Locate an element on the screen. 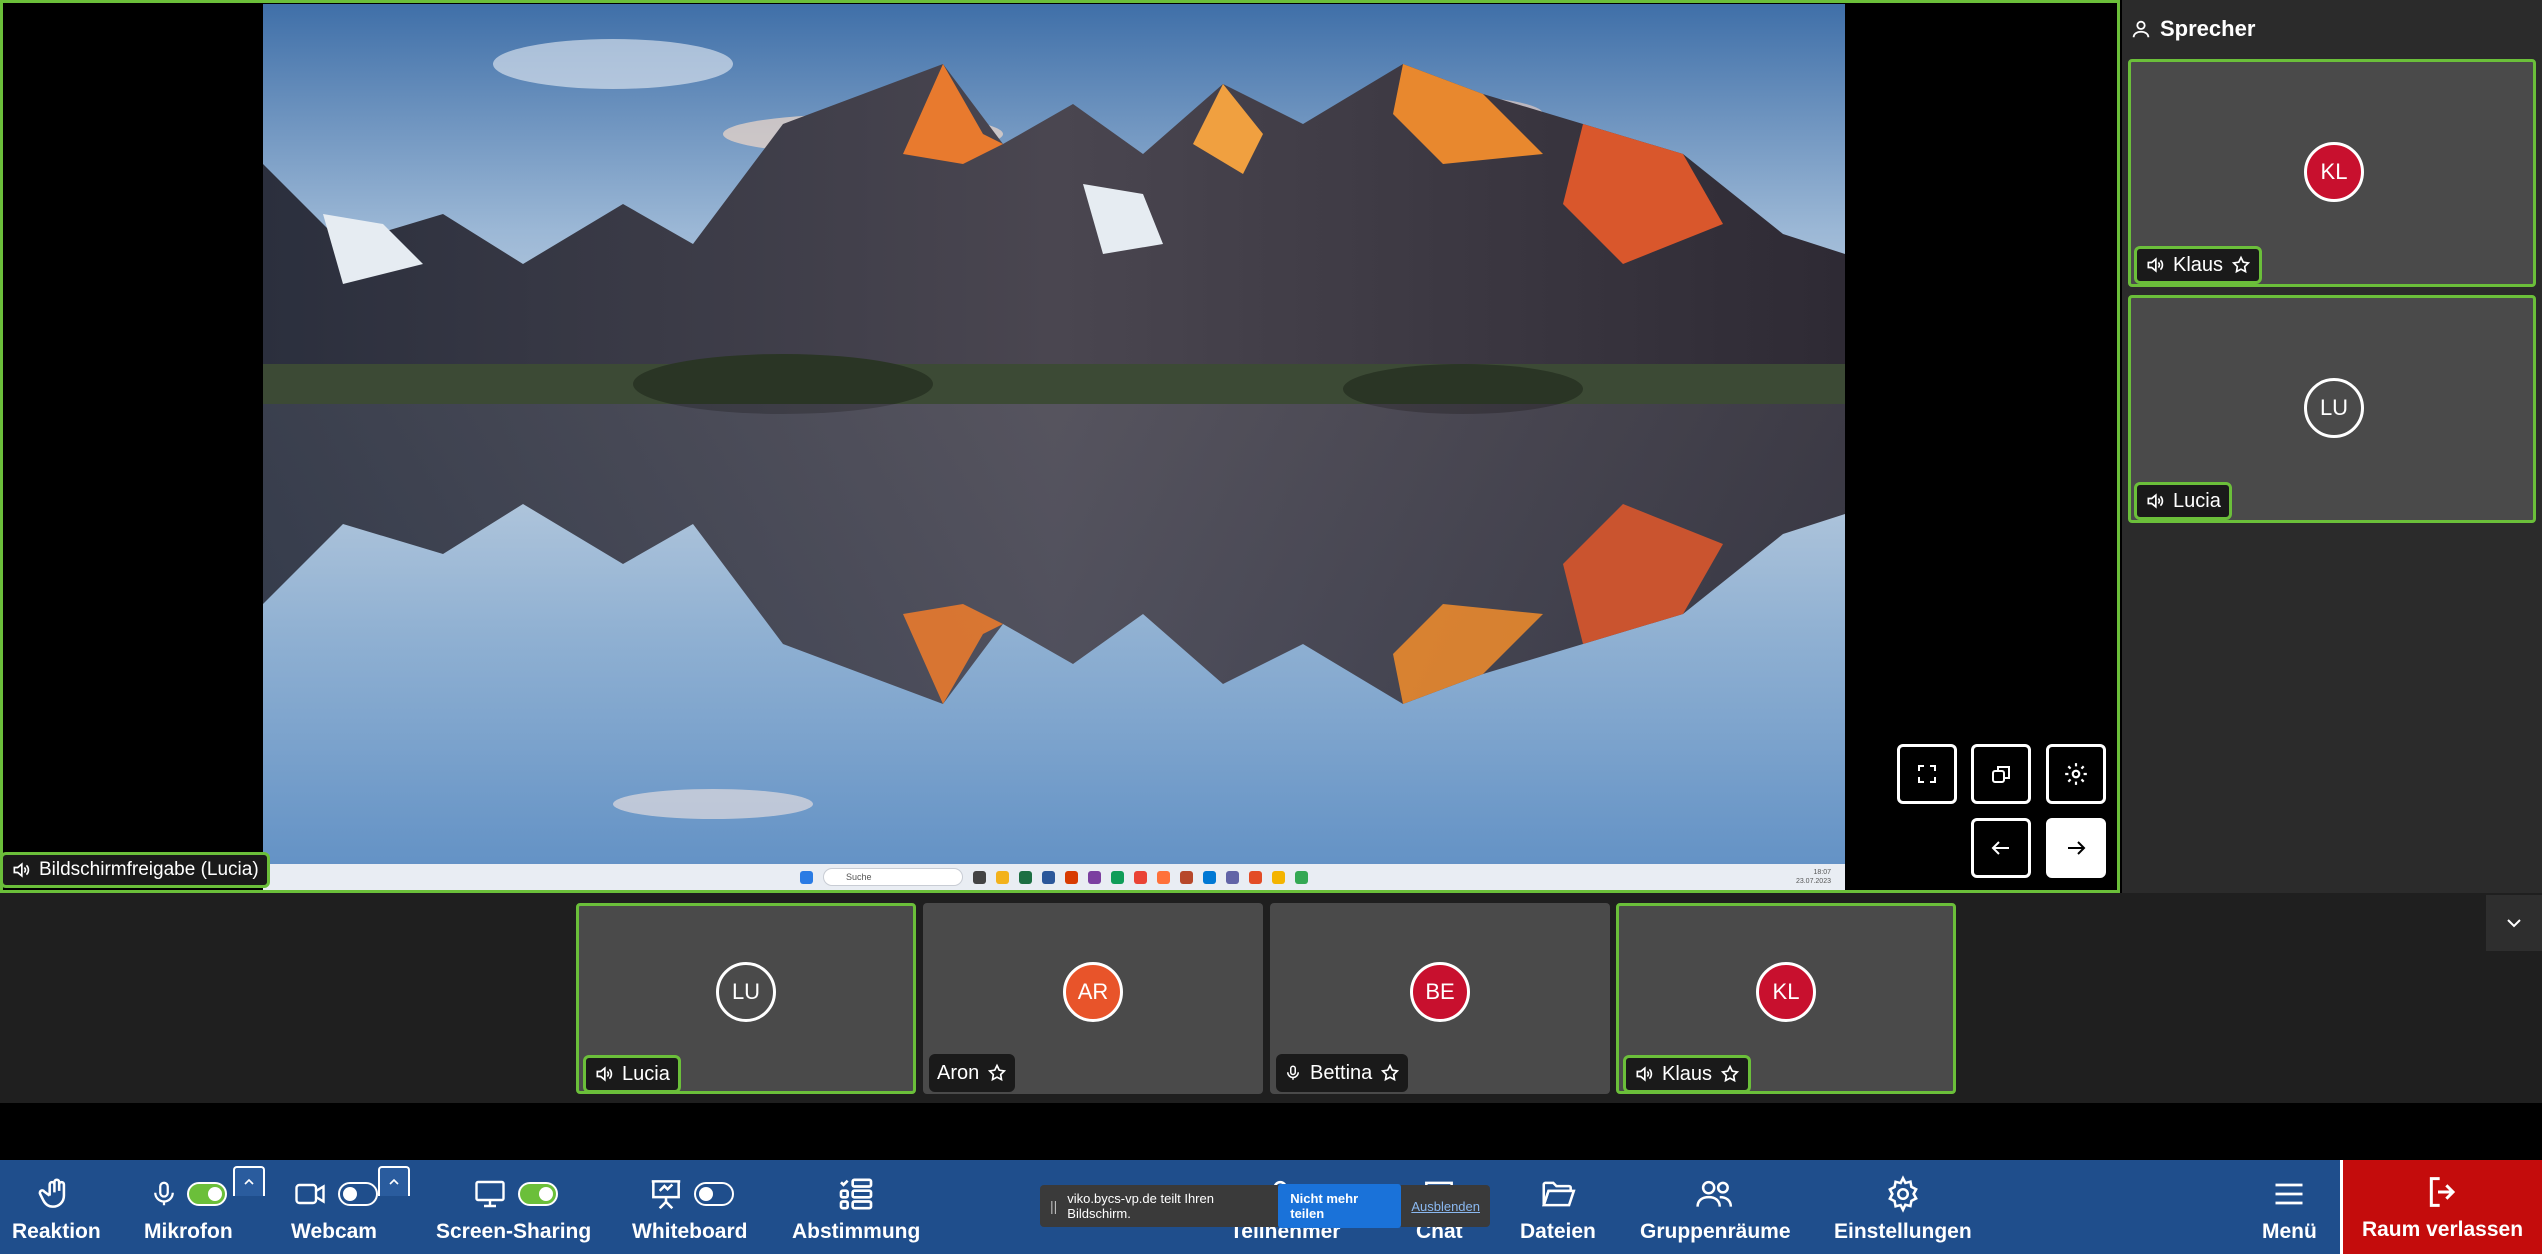 This screenshot has height=1254, width=2542. participant-tile: KL Klaus is located at coordinates (1786, 998).